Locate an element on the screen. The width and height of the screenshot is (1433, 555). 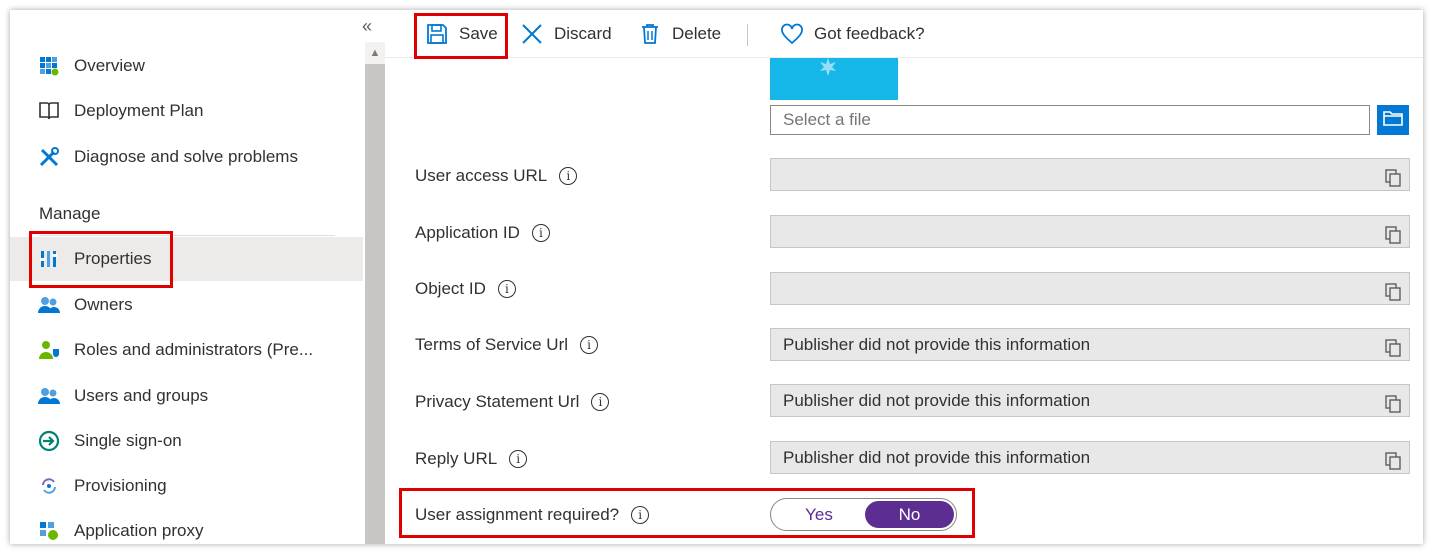
field-label-text: Object ID is located at coordinates (450, 288).